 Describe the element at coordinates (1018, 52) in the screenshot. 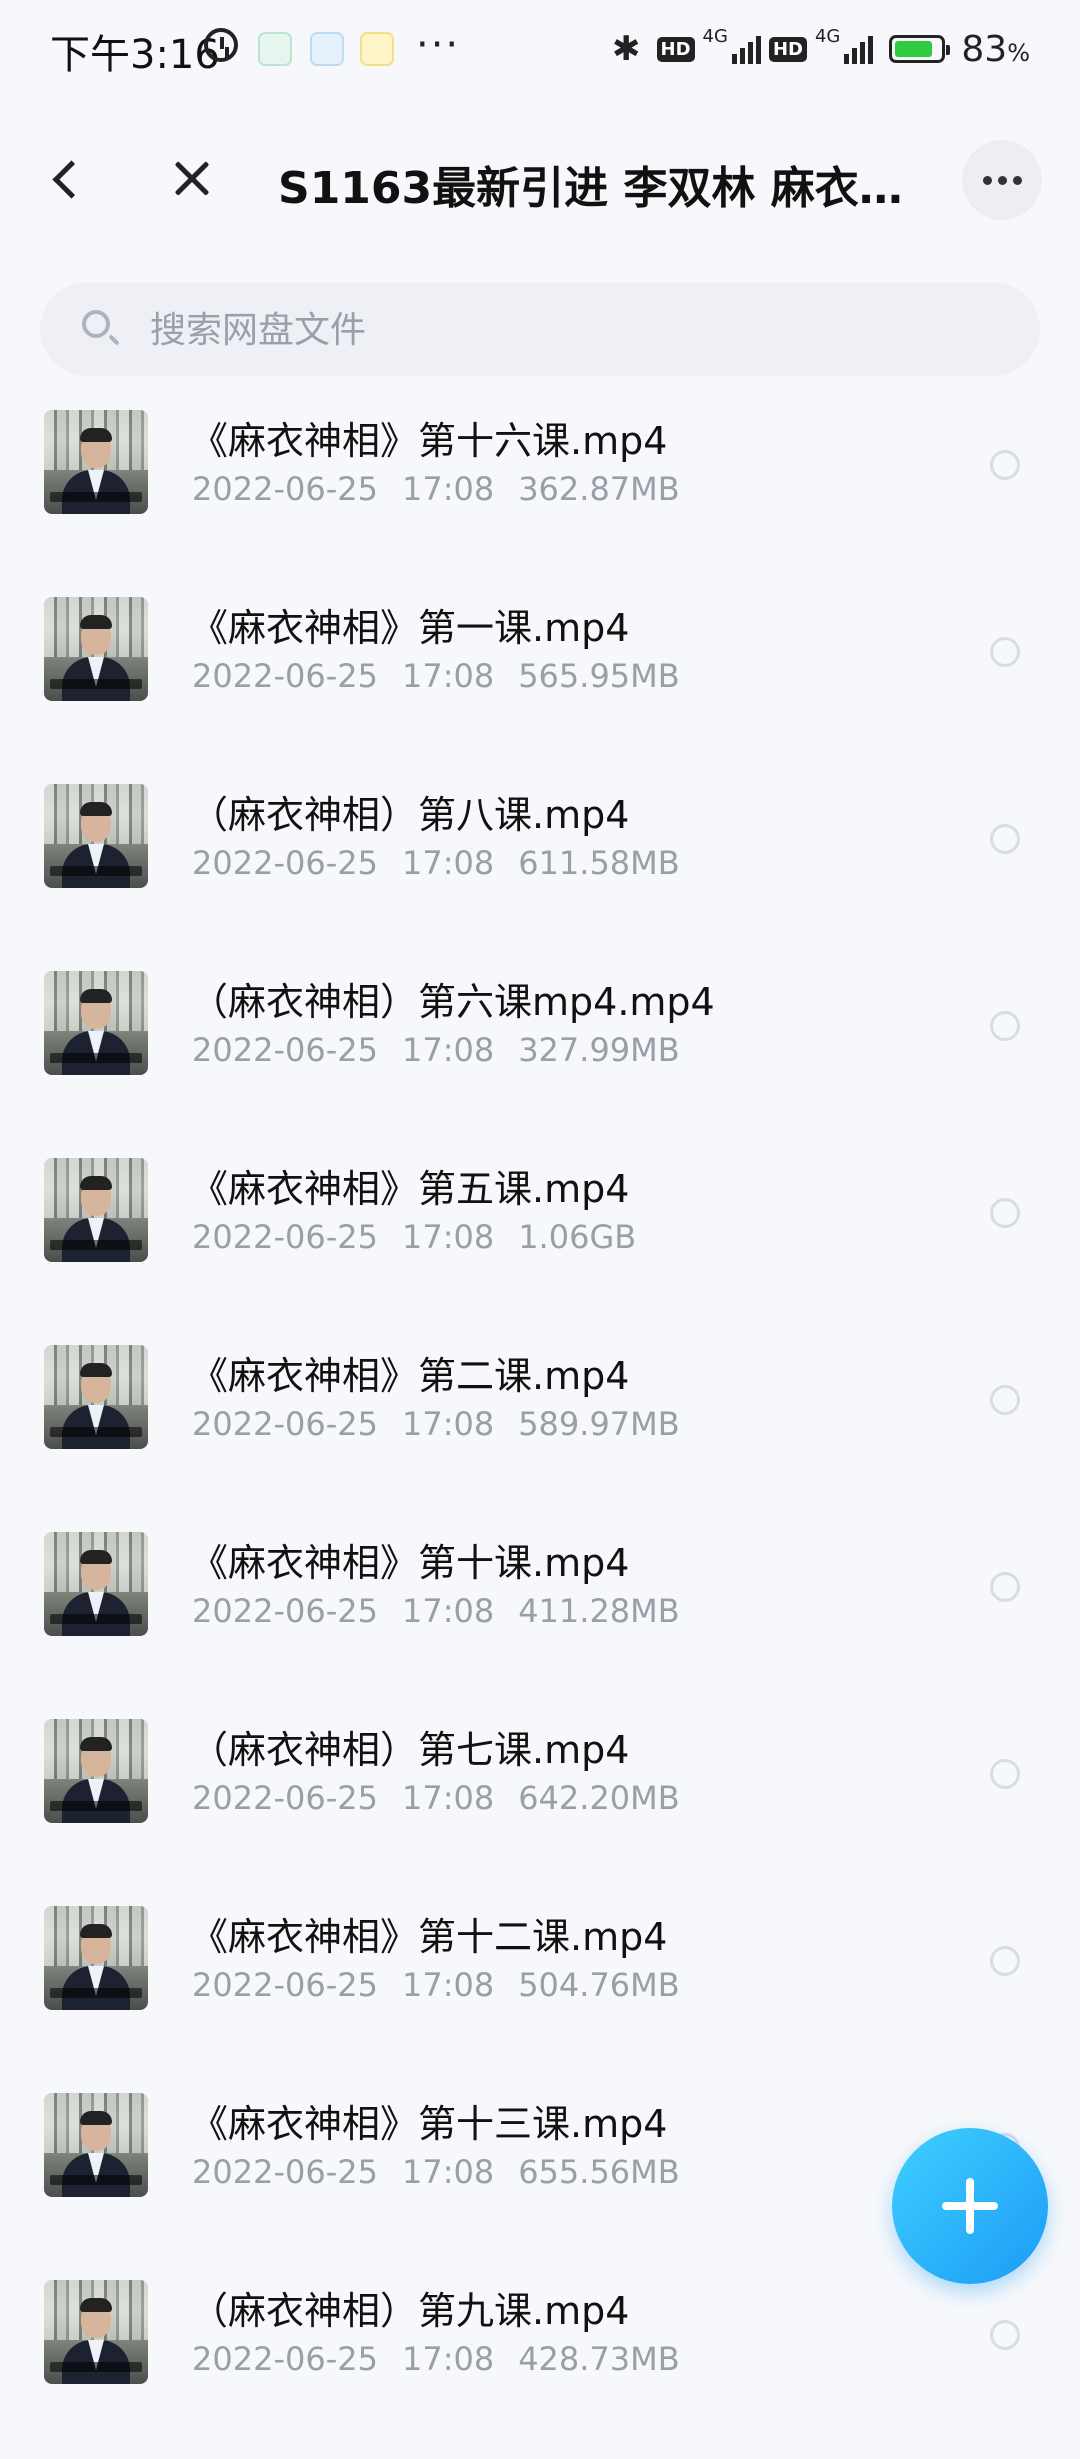

I see `battery-percent-unit: %` at that location.